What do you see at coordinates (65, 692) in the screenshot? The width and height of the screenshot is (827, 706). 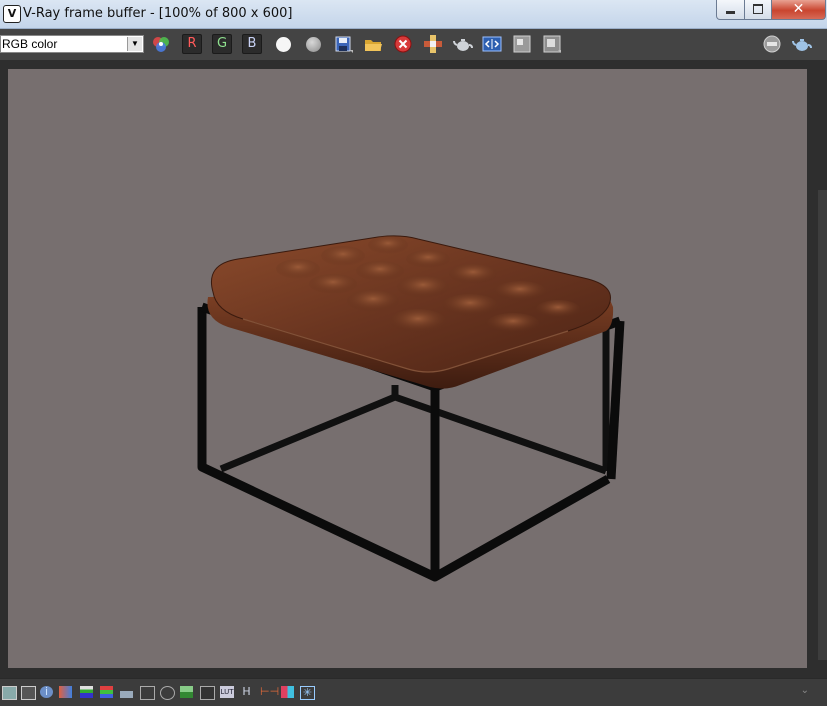 I see `lut-icon` at bounding box center [65, 692].